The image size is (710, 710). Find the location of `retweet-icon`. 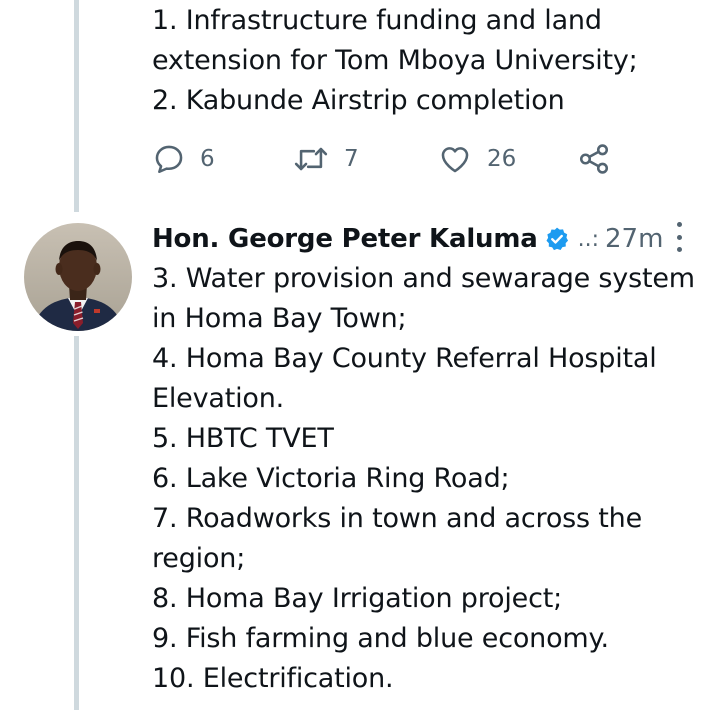

retweet-icon is located at coordinates (311, 159).